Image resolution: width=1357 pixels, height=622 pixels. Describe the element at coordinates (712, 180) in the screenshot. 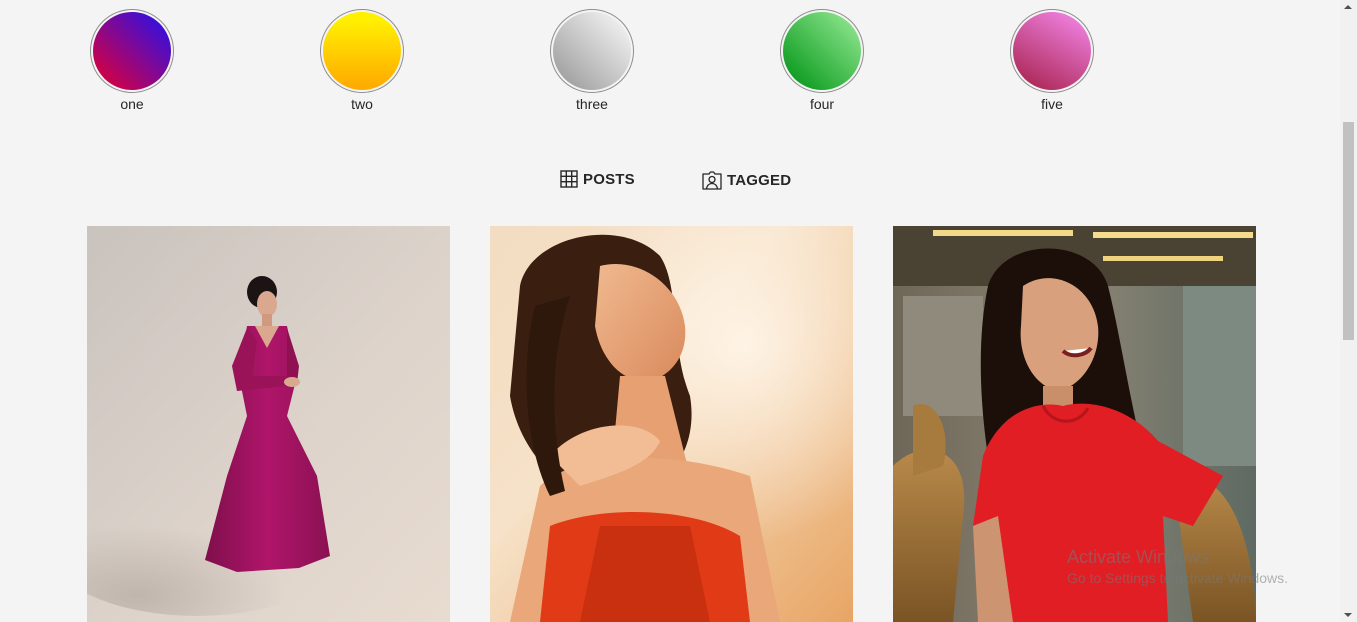

I see `tagged-person-icon` at that location.